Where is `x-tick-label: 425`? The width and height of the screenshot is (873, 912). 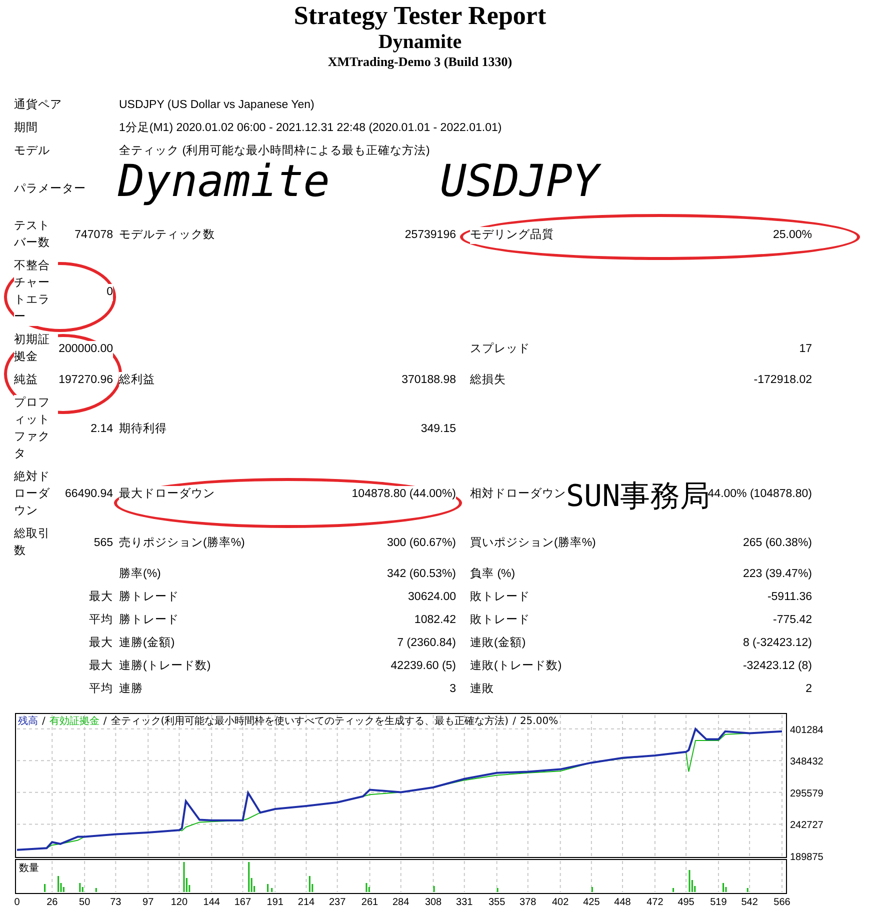
x-tick-label: 425 is located at coordinates (591, 902).